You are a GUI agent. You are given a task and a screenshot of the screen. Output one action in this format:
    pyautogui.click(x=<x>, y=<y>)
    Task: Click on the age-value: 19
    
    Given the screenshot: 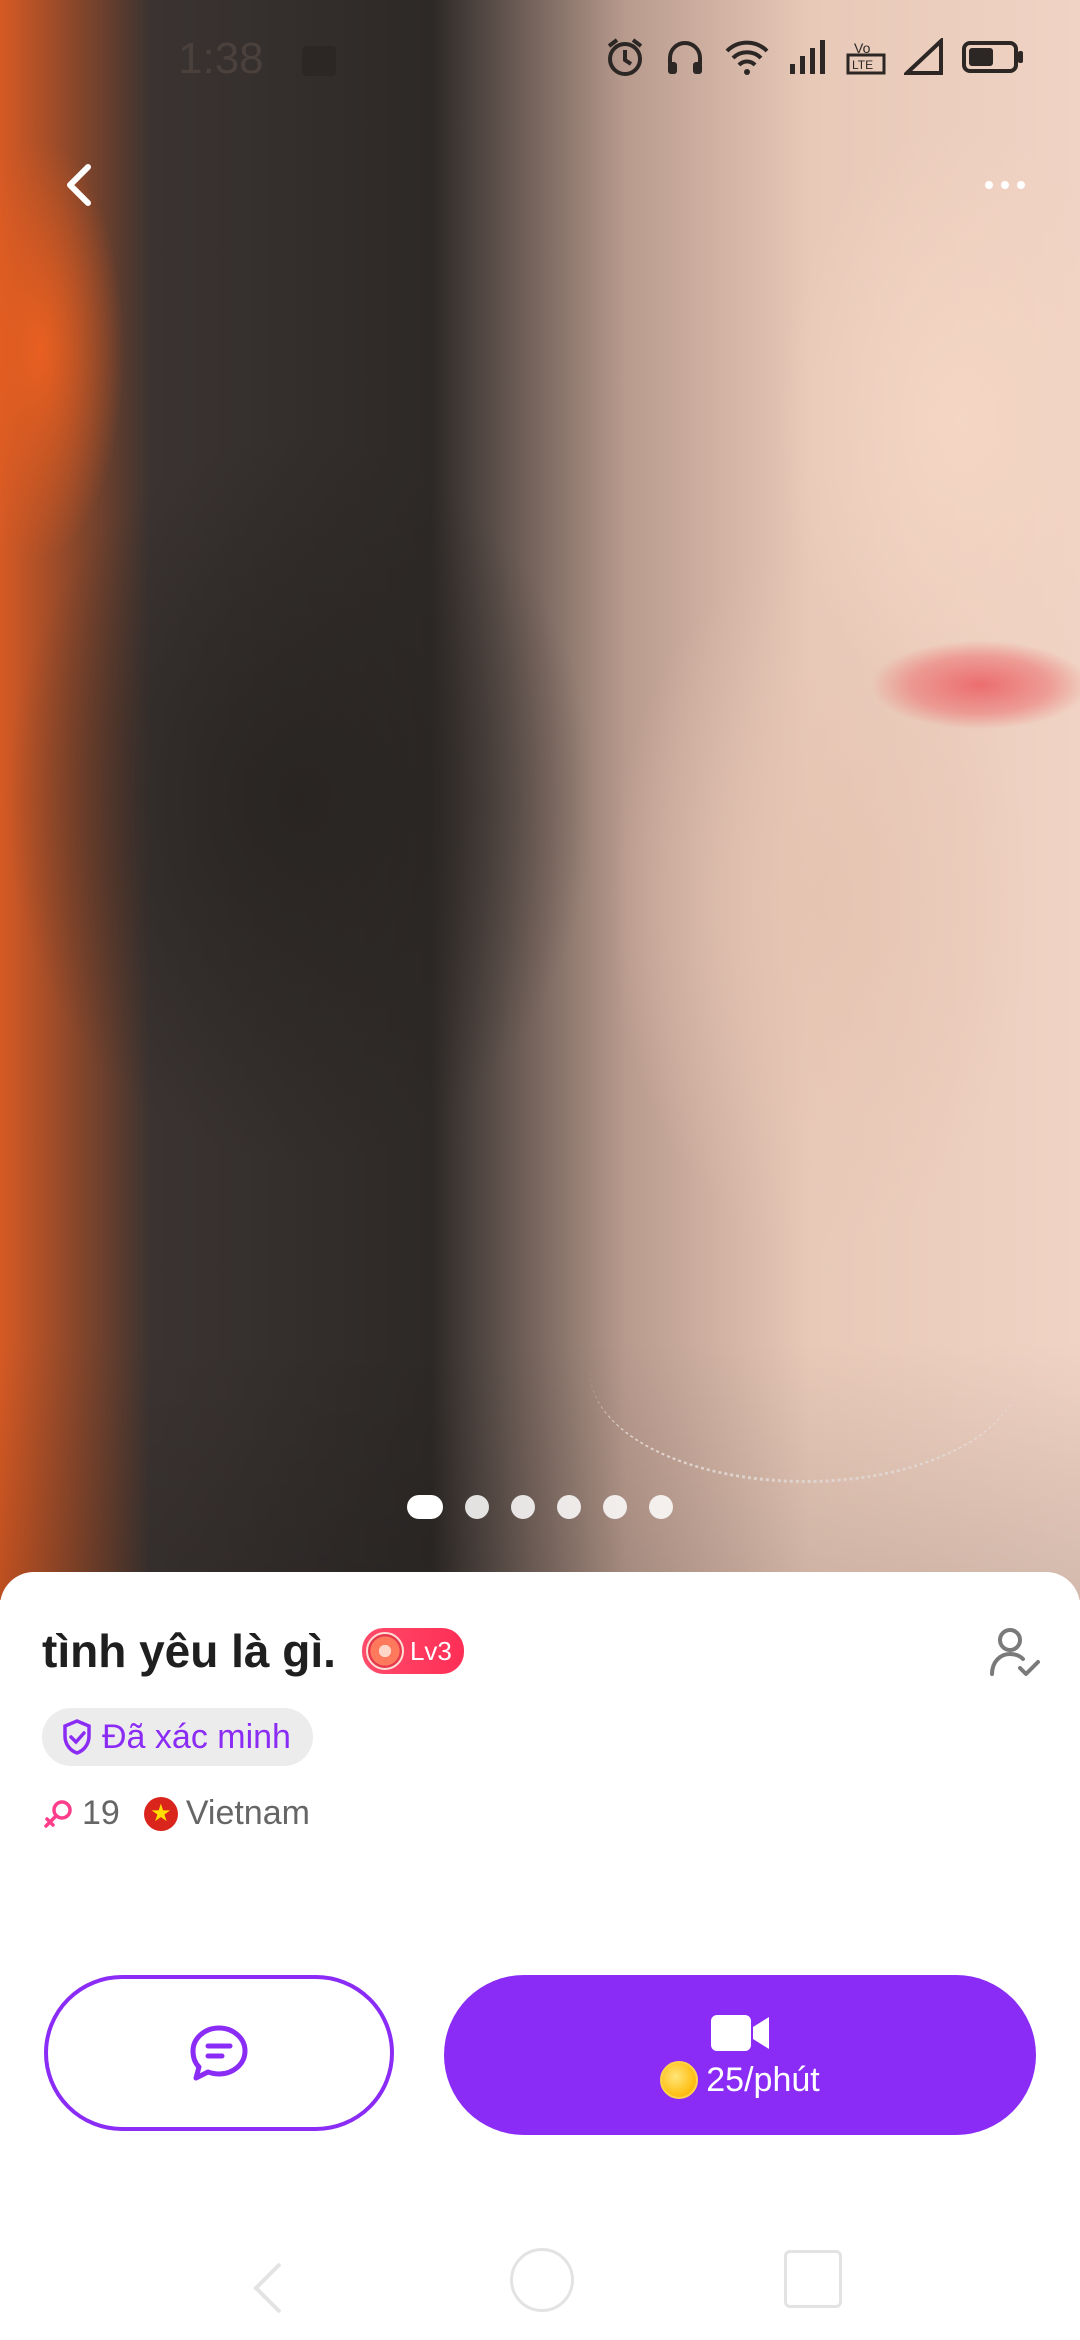 What is the action you would take?
    pyautogui.click(x=101, y=1813)
    